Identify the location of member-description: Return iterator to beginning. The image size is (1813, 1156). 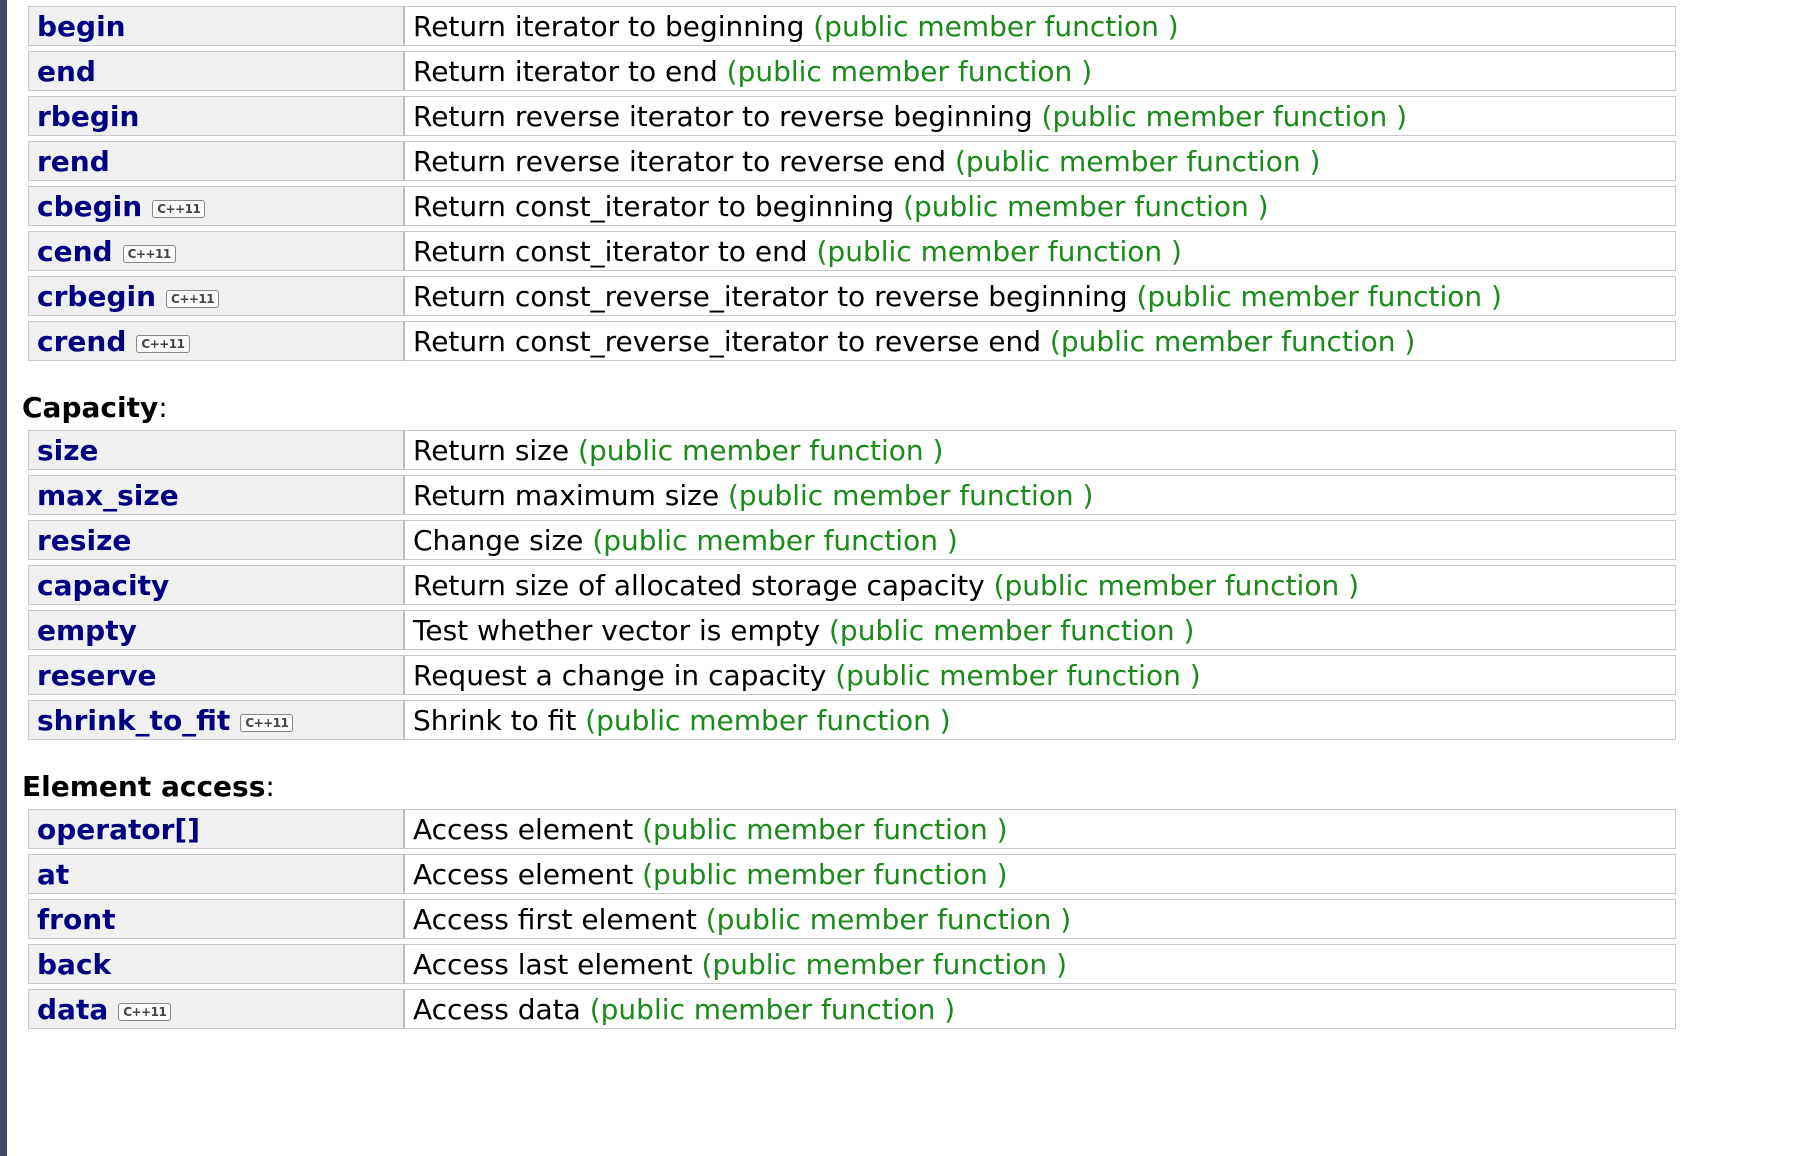
(609, 26).